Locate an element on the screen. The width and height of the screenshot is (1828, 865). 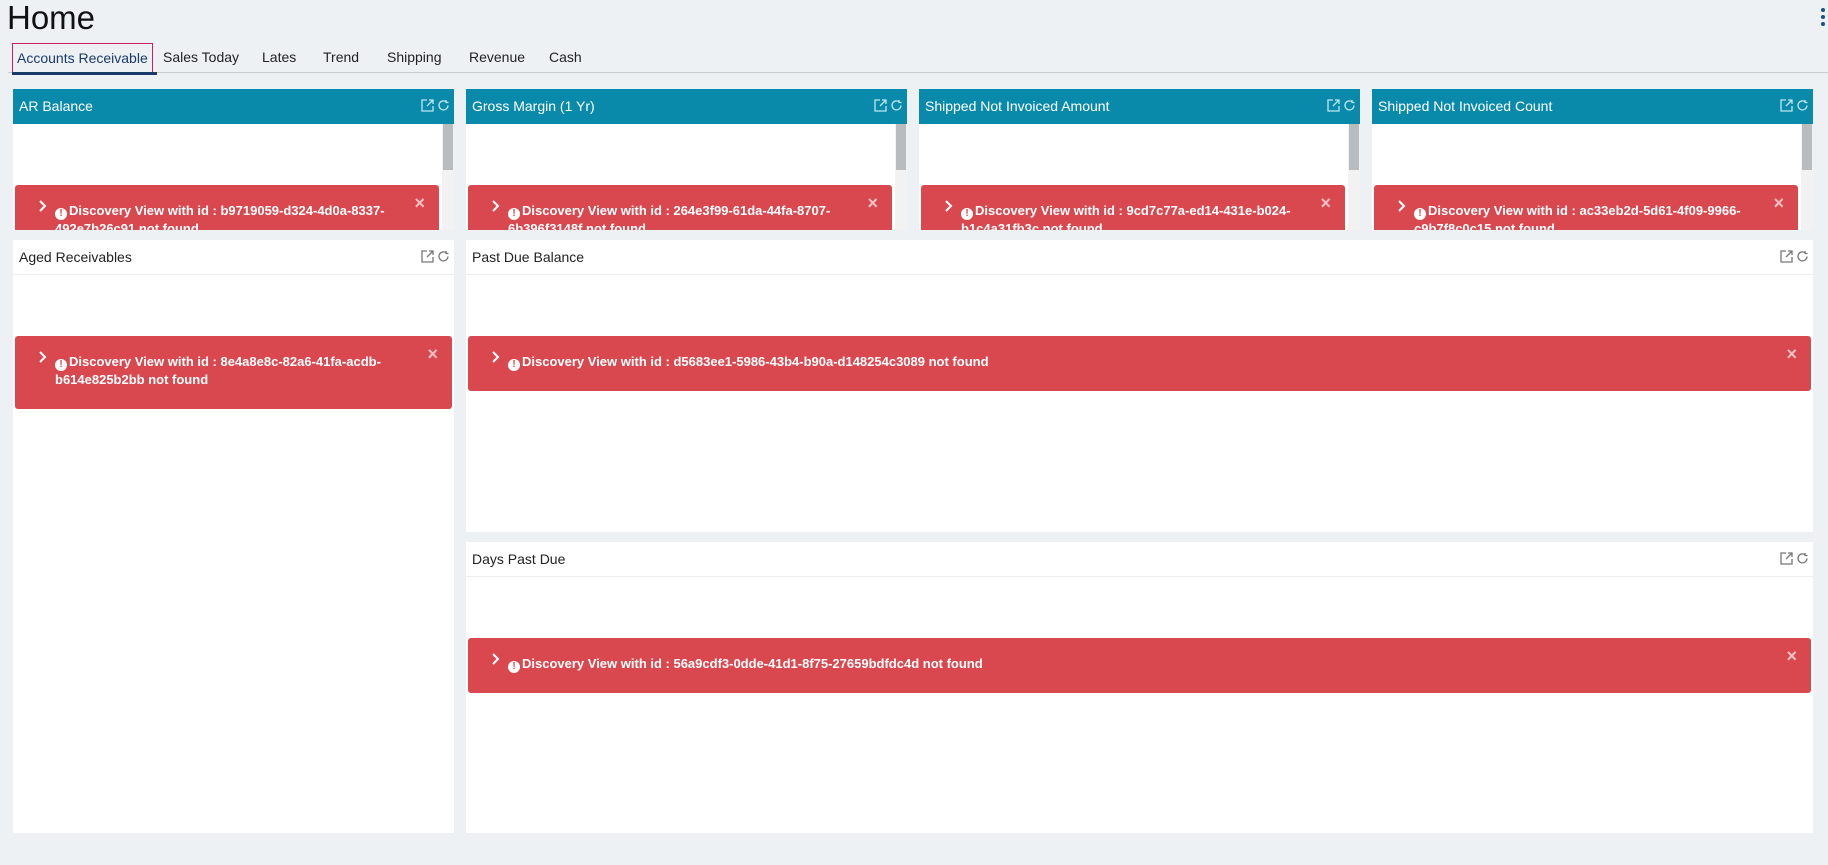
page-title: Home is located at coordinates (51, 18).